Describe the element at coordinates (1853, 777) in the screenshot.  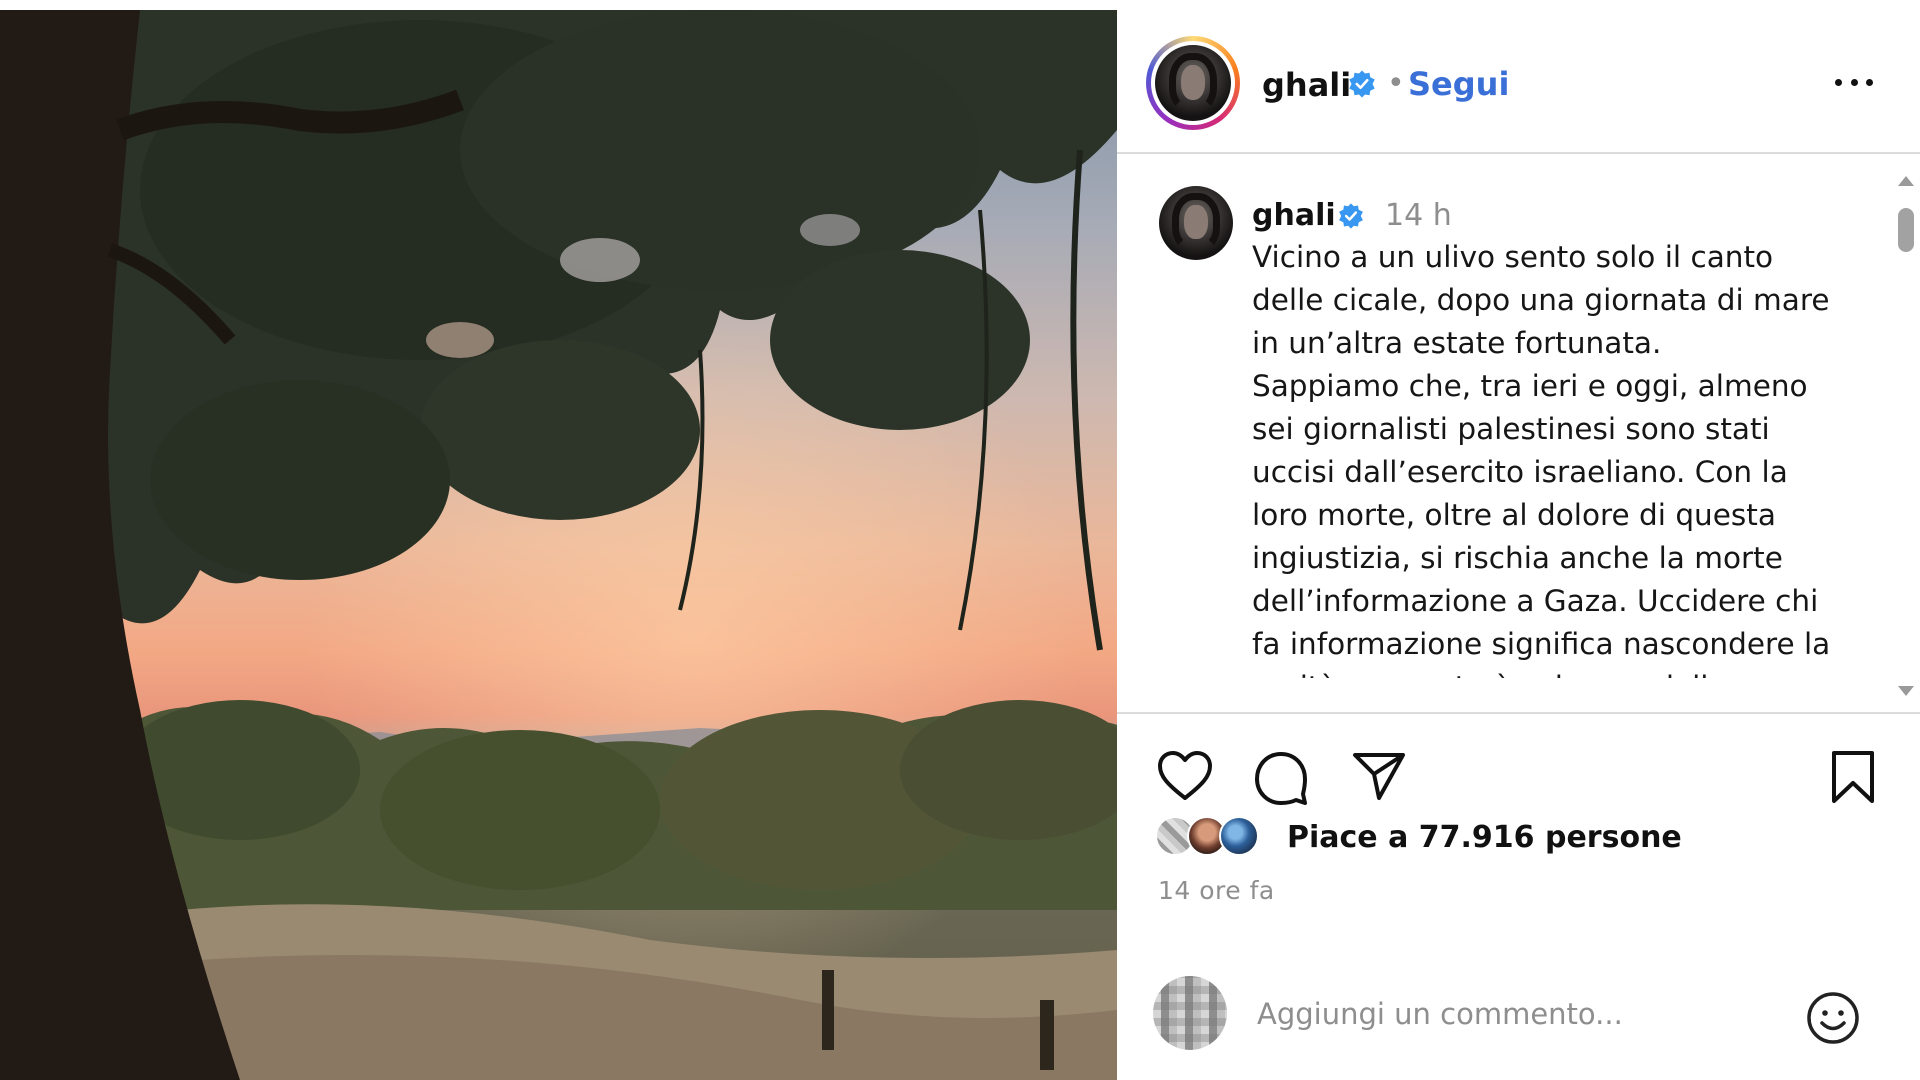
I see `bookmark-icon` at that location.